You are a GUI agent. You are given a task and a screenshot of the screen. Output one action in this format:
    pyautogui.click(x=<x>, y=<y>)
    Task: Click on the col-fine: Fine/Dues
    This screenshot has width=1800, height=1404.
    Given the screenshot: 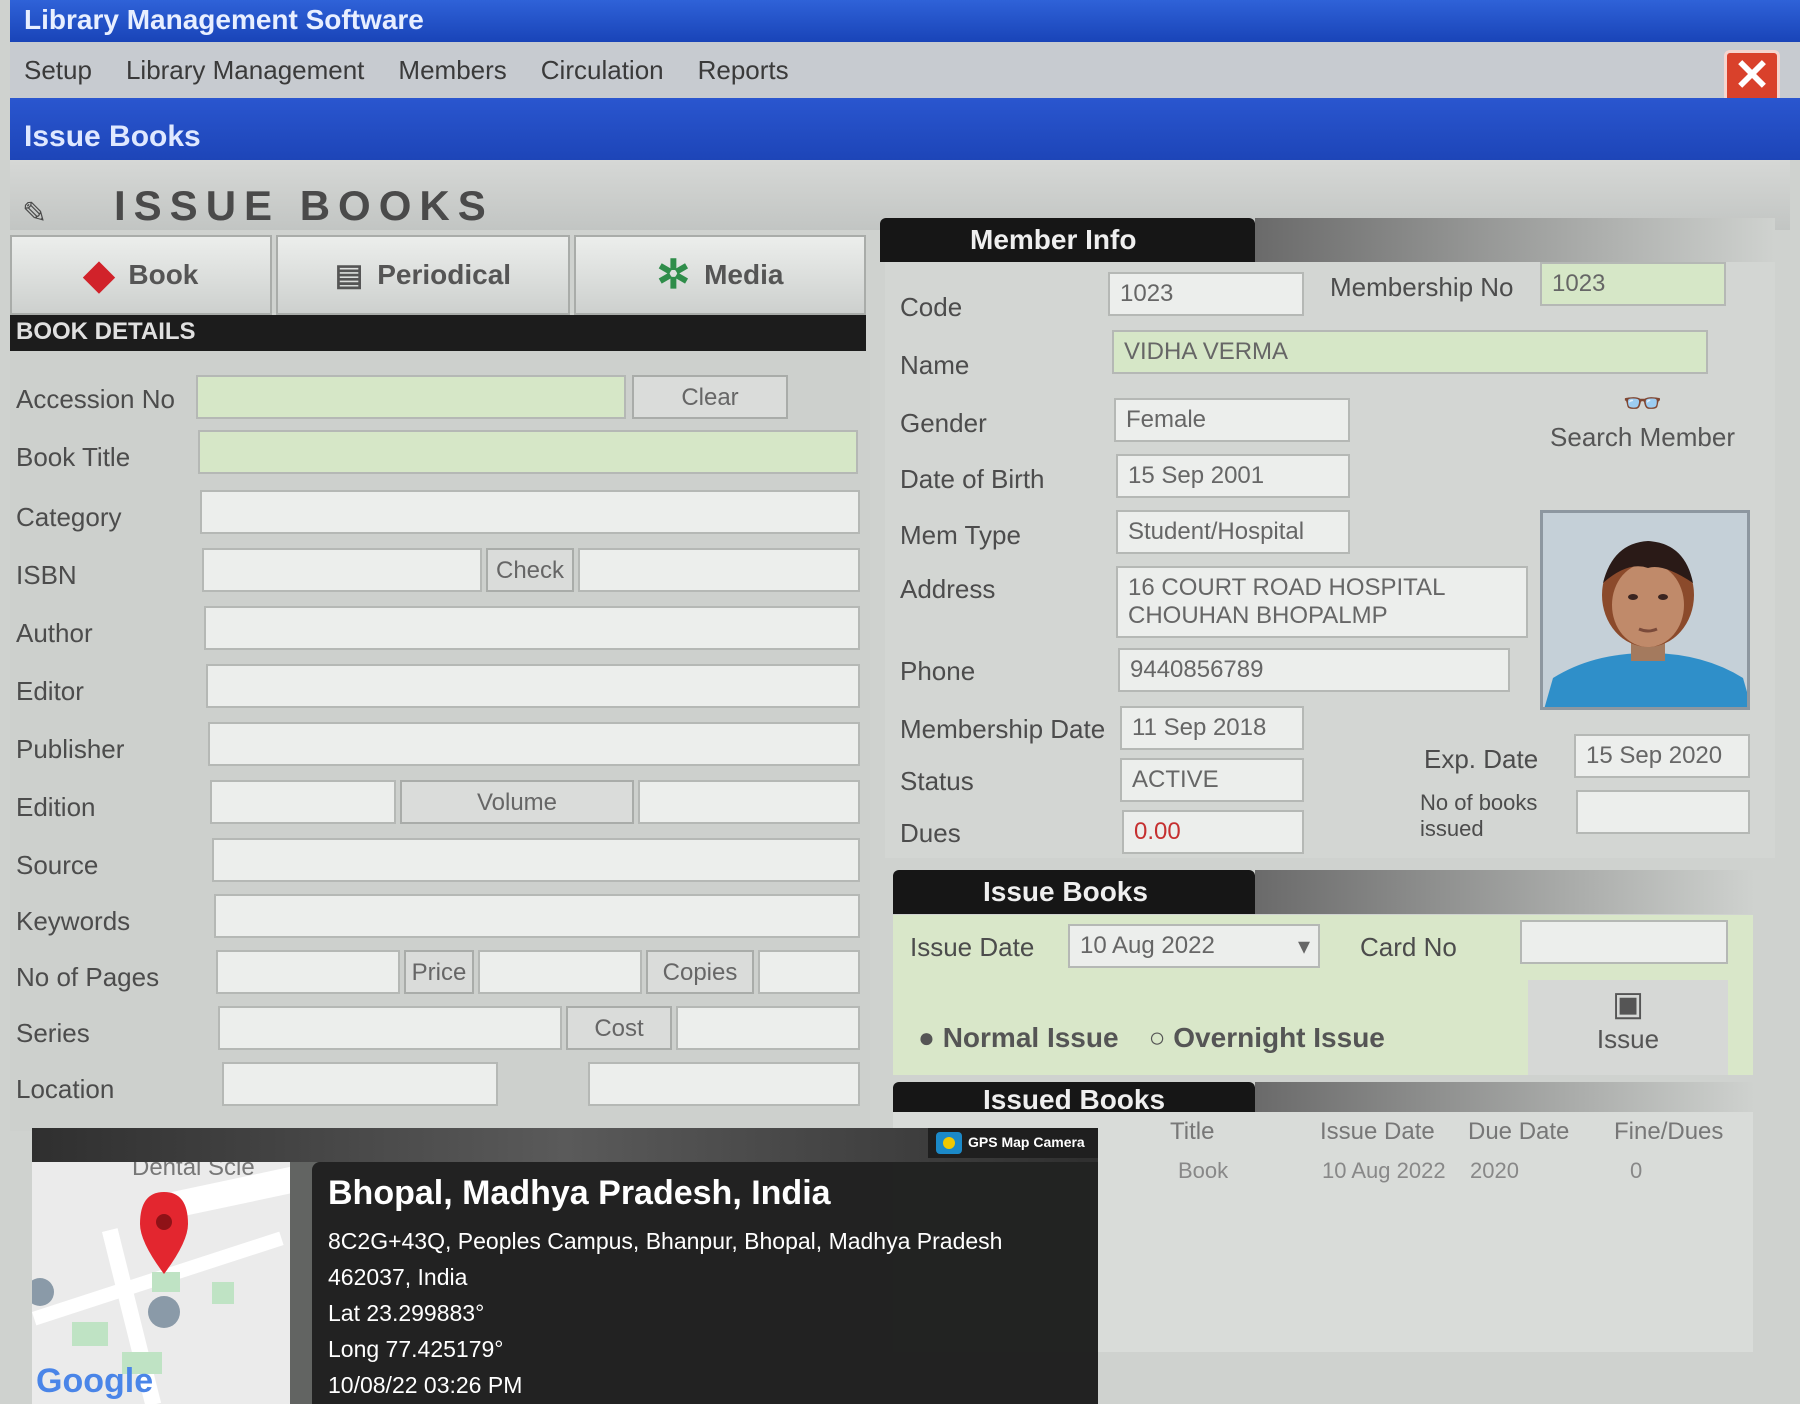 What is the action you would take?
    pyautogui.click(x=1669, y=1131)
    